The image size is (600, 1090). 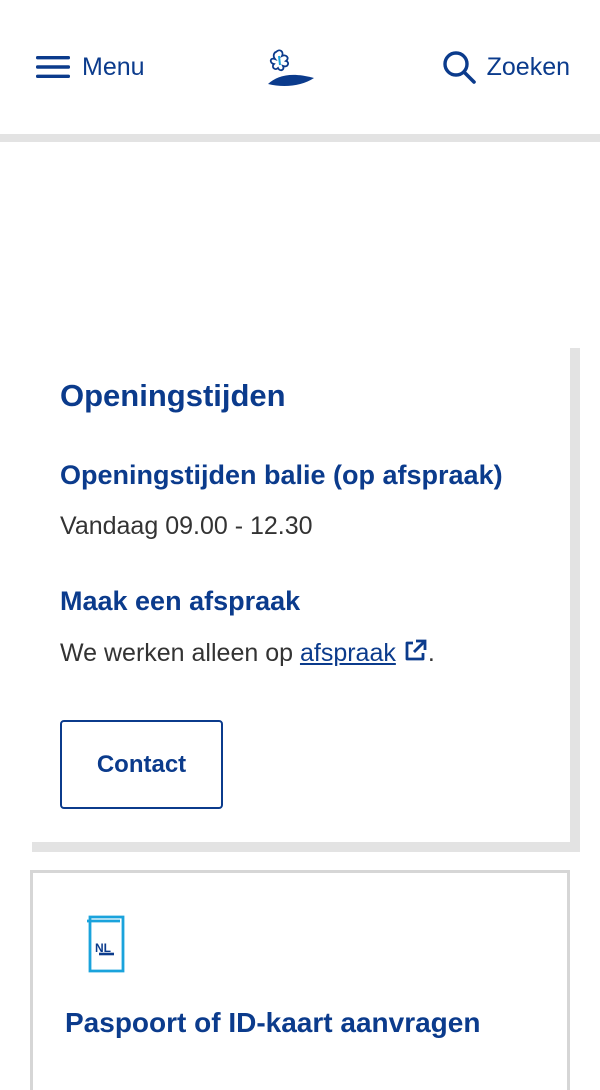 What do you see at coordinates (113, 66) in the screenshot?
I see `menu-label: Menu` at bounding box center [113, 66].